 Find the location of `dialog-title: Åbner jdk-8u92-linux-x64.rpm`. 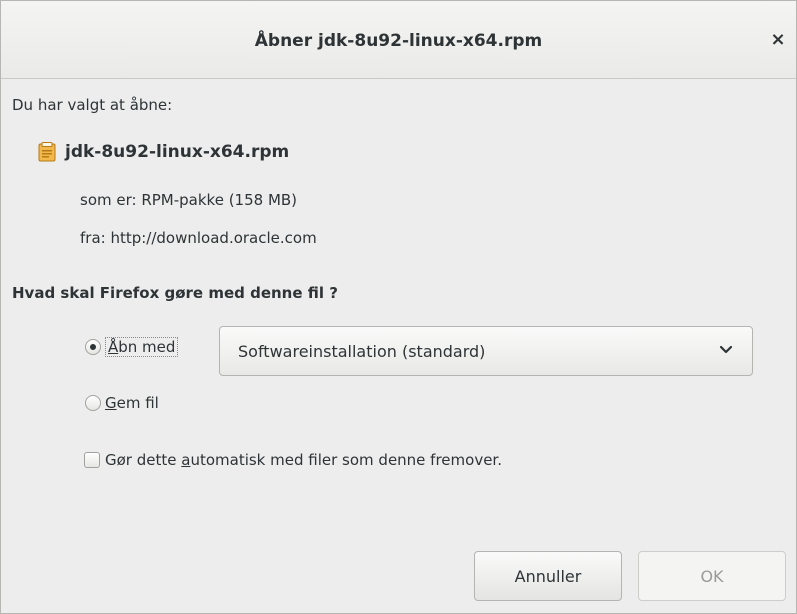

dialog-title: Åbner jdk-8u92-linux-x64.rpm is located at coordinates (398, 41).